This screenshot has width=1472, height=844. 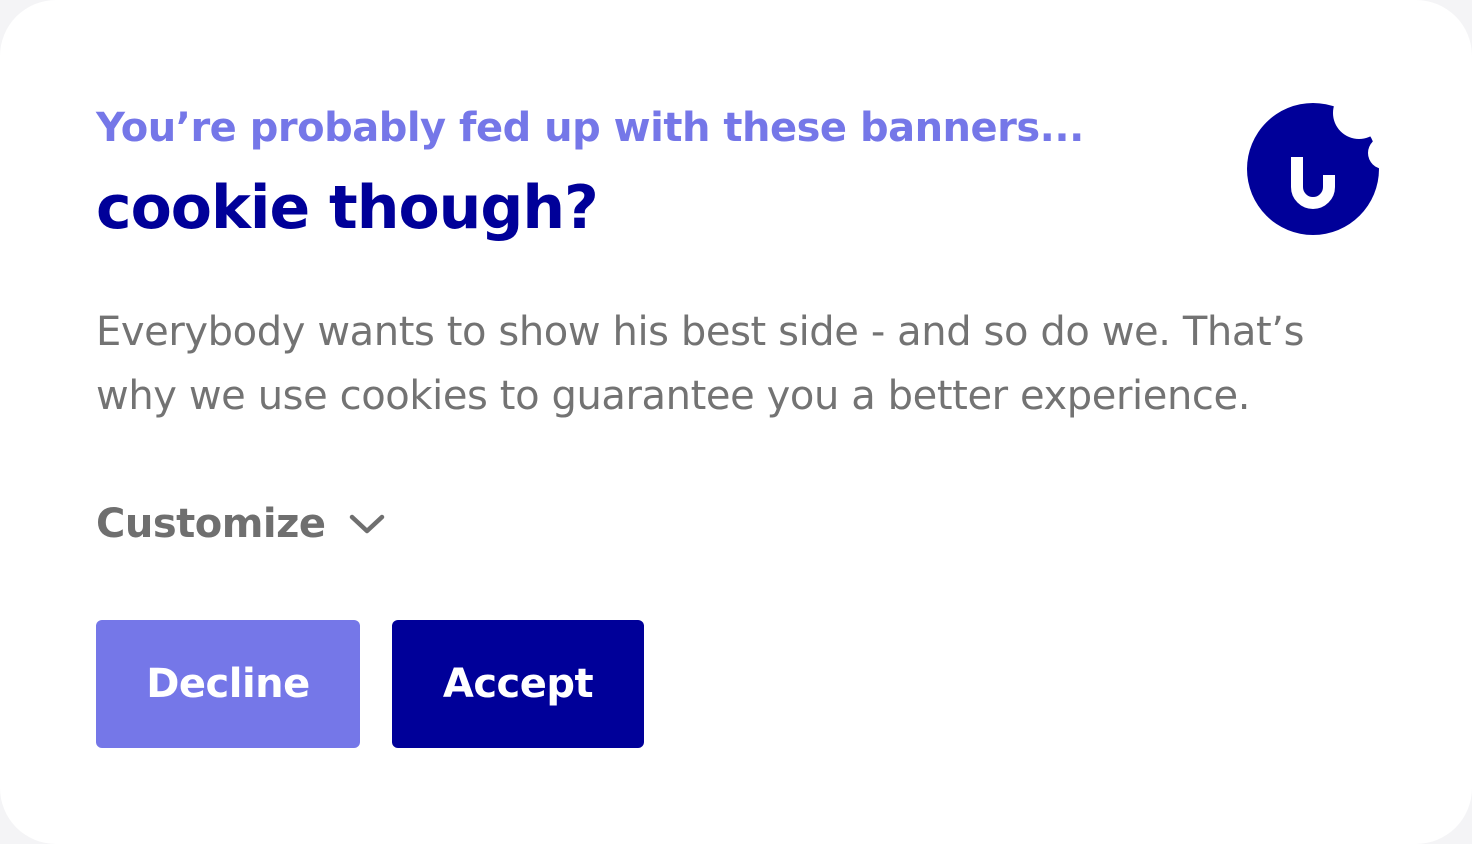 I want to click on chevron-down-icon, so click(x=366, y=524).